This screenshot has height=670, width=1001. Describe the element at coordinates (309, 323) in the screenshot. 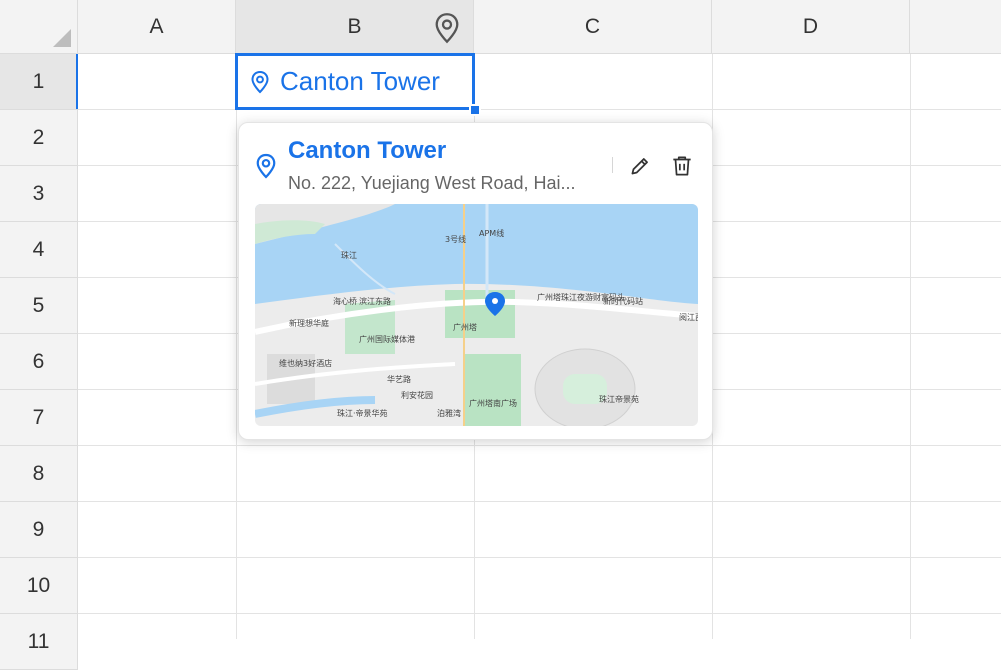

I see `map-label: 新理想华庭` at that location.